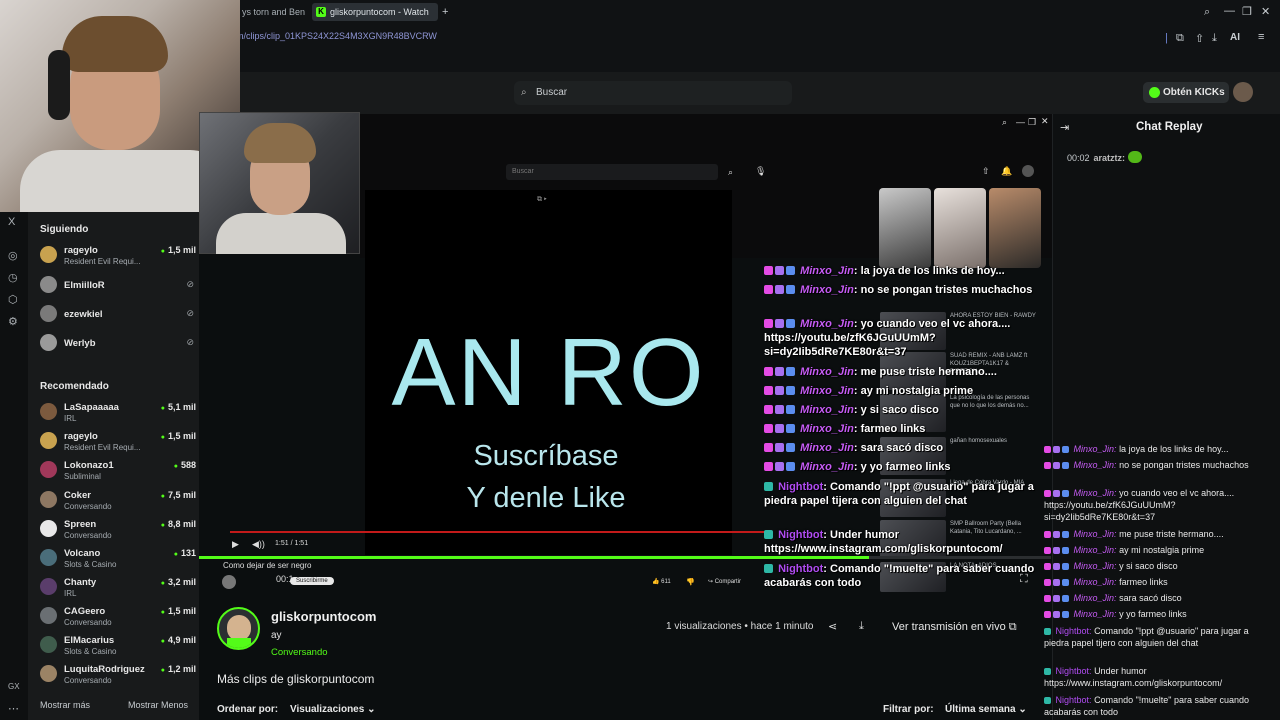 This screenshot has height=720, width=1280. Describe the element at coordinates (82, 476) in the screenshot. I see `channel-category: Subliminal` at that location.